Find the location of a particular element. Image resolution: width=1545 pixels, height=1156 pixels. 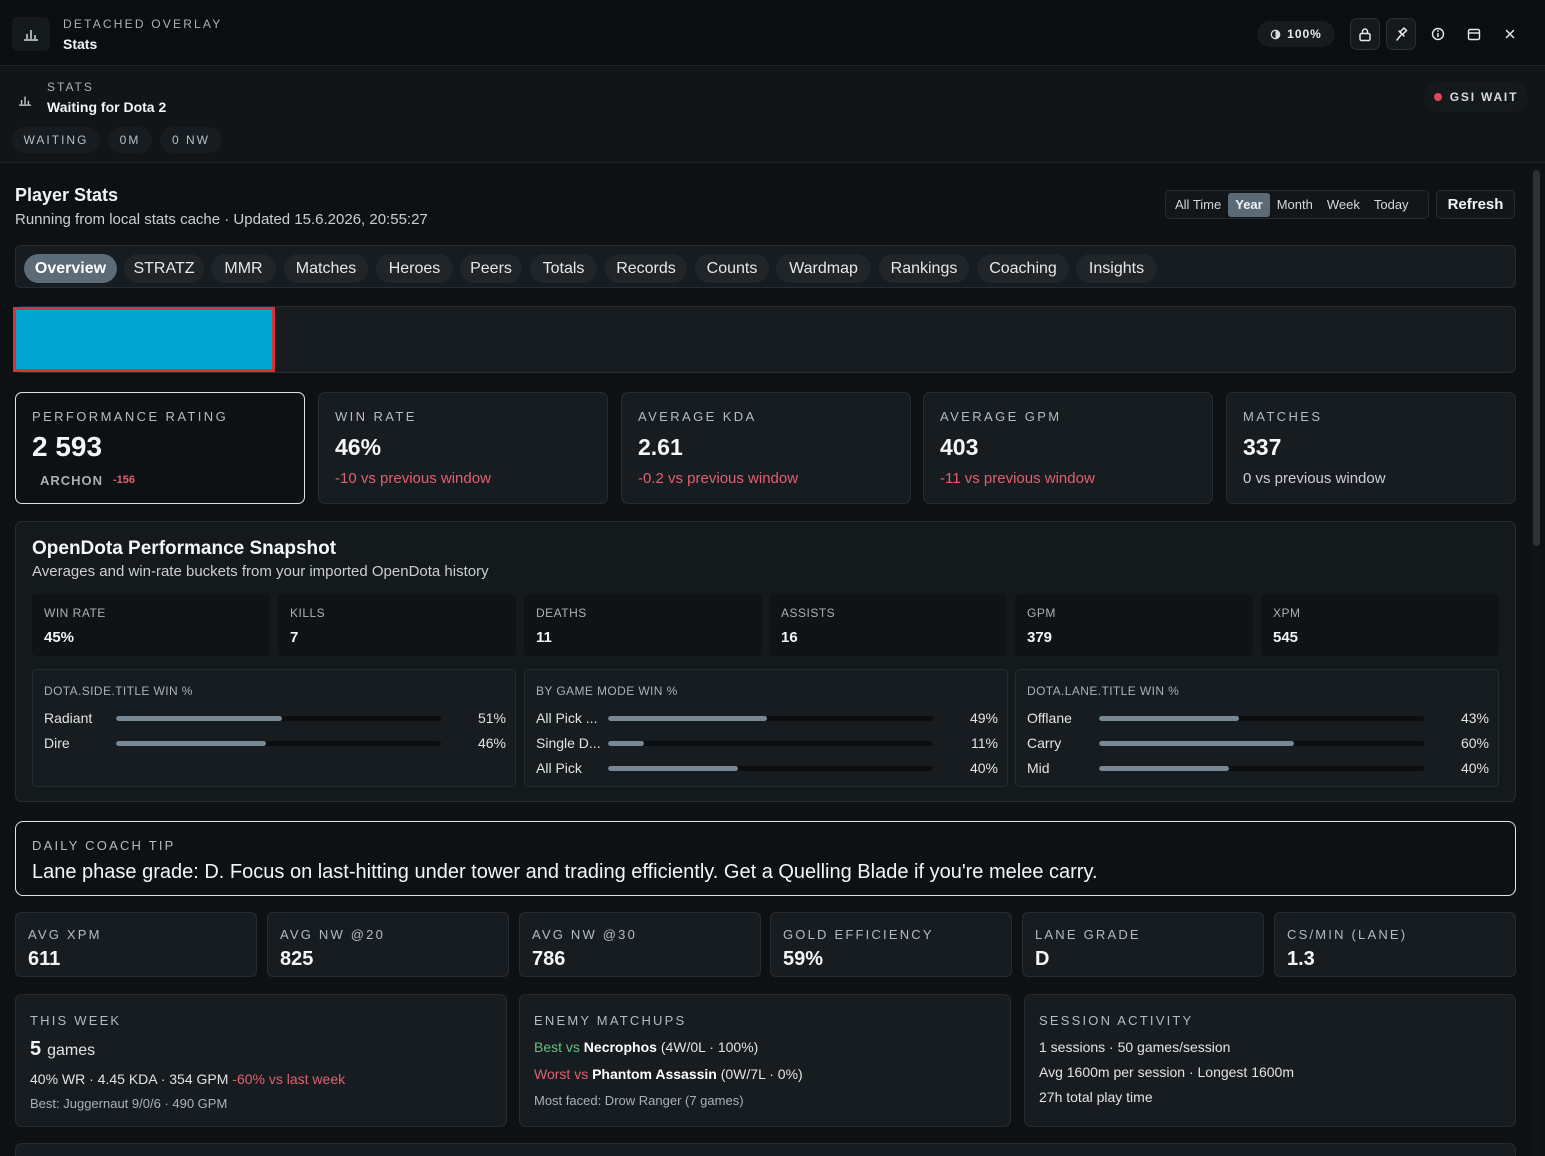

highlighted-banner-element is located at coordinates (144, 339).